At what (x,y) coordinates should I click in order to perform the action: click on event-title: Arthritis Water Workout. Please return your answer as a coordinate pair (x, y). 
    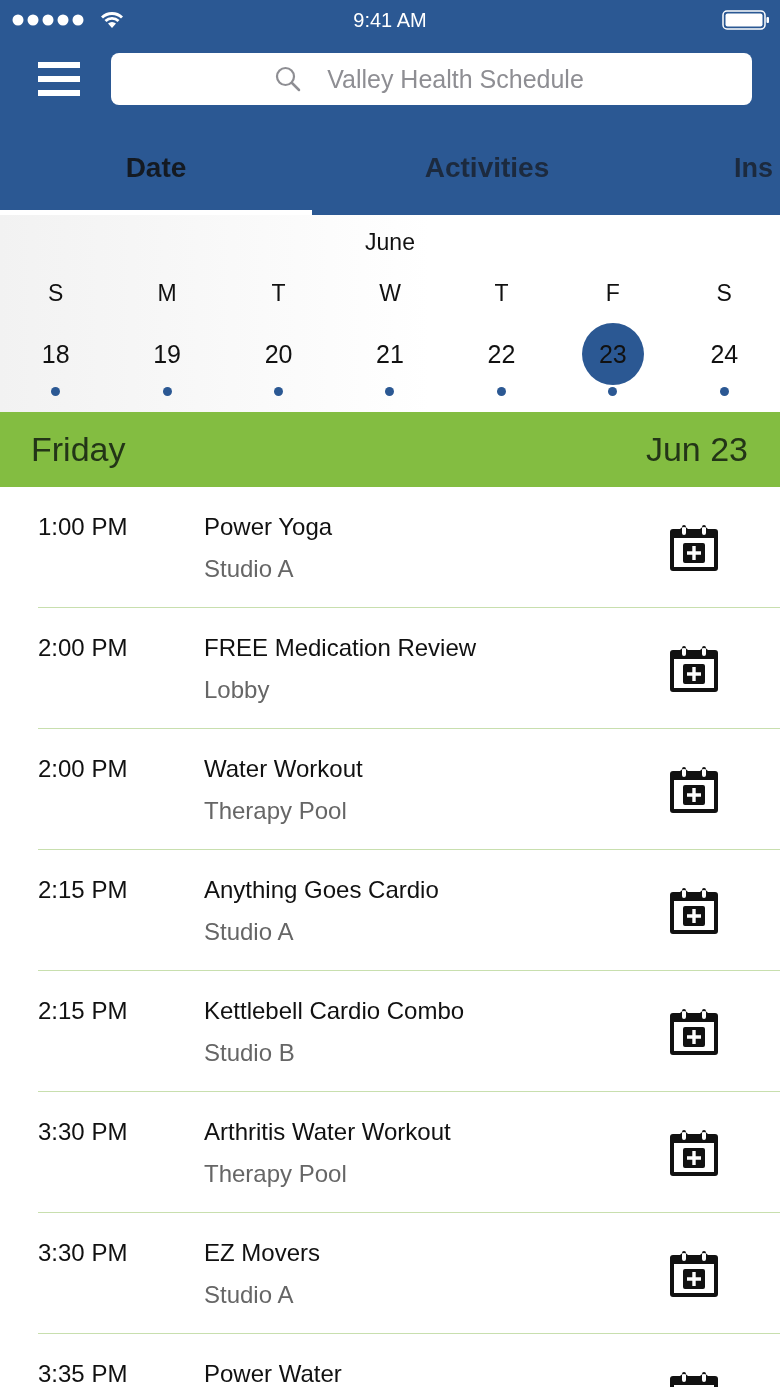
    Looking at the image, I should click on (327, 1132).